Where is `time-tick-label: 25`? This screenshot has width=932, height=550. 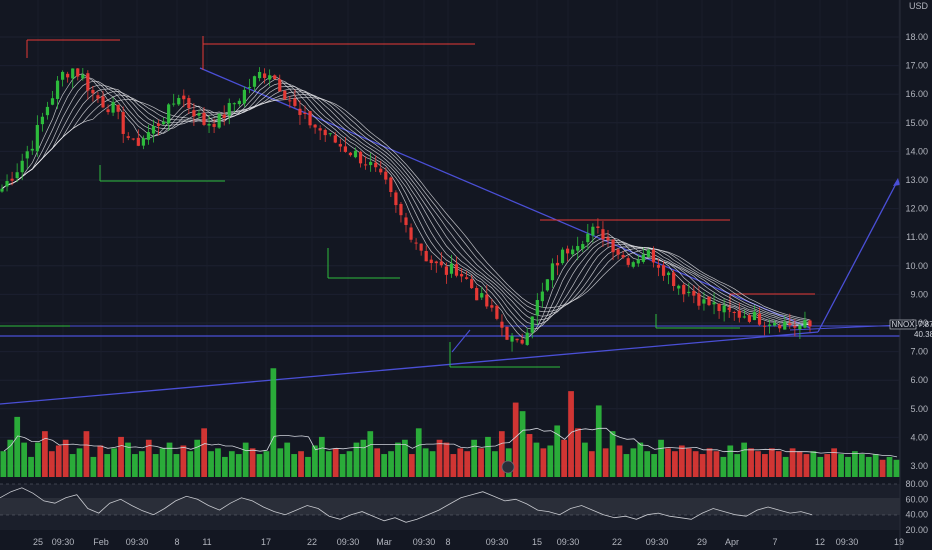
time-tick-label: 25 is located at coordinates (38, 542).